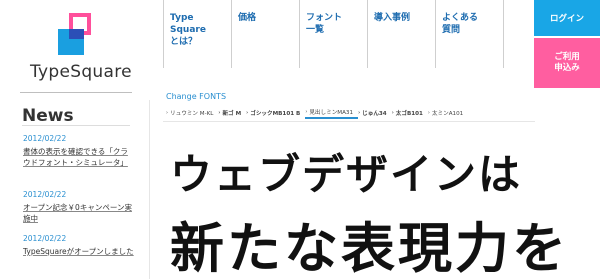 The image size is (600, 279). I want to click on logo-overlap-square, so click(76, 34).